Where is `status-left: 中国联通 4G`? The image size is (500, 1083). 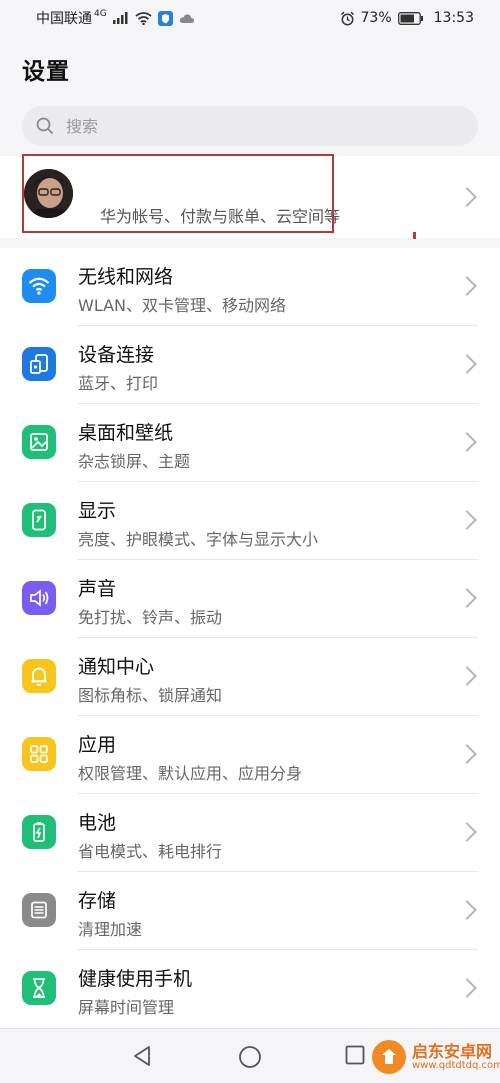 status-left: 中国联通 4G is located at coordinates (115, 18).